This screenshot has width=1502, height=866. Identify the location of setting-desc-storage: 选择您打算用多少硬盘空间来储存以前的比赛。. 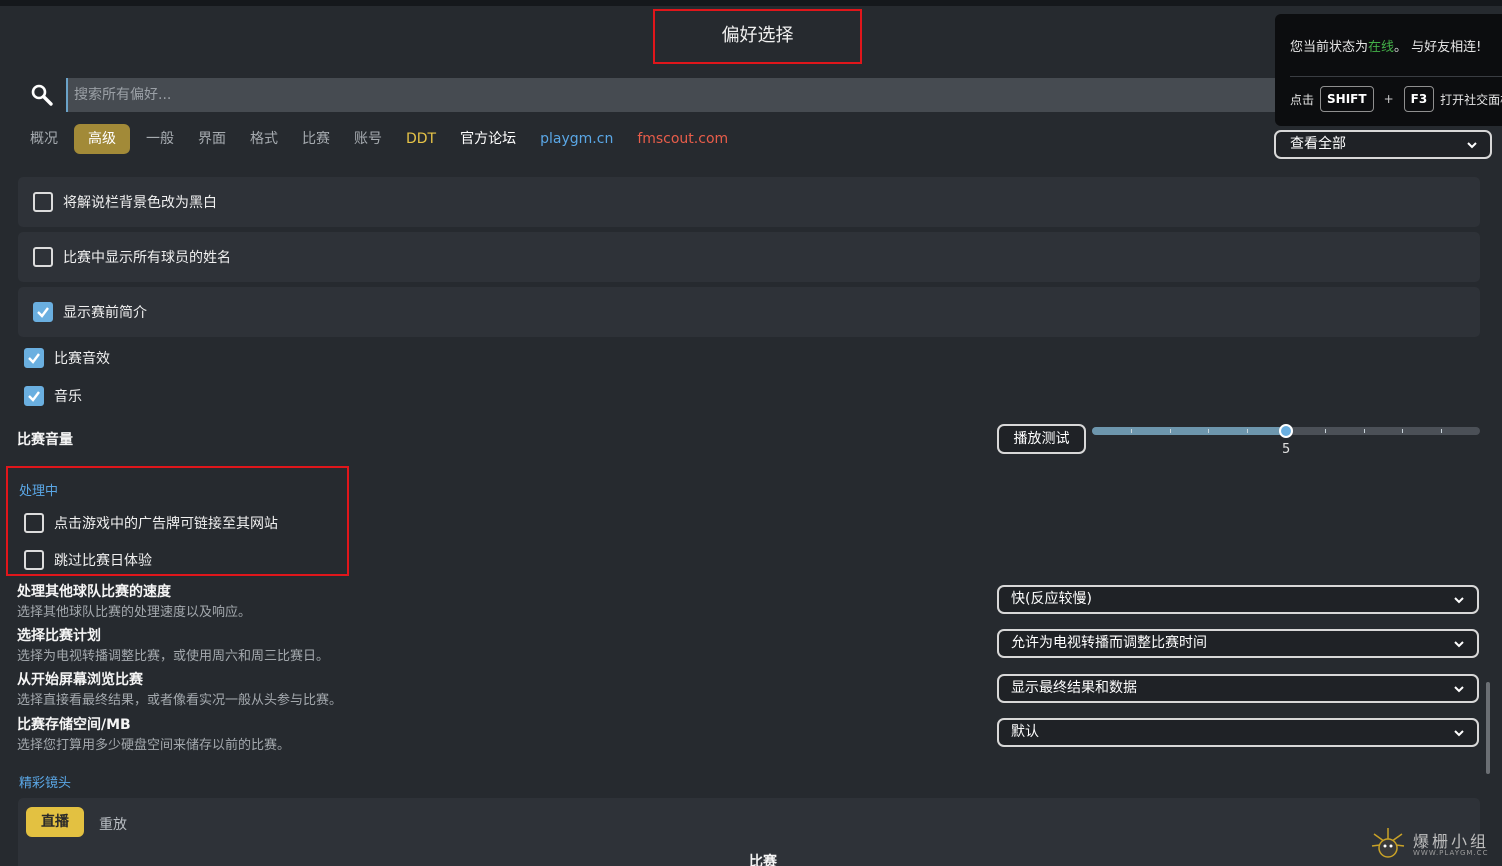
(154, 745).